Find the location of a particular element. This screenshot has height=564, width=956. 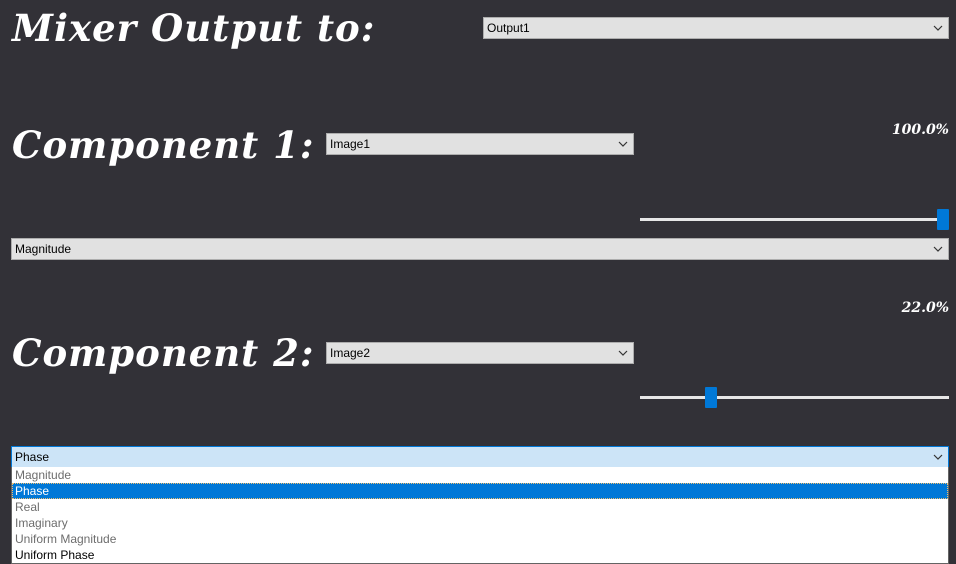

output-select: Output1 is located at coordinates (716, 28).